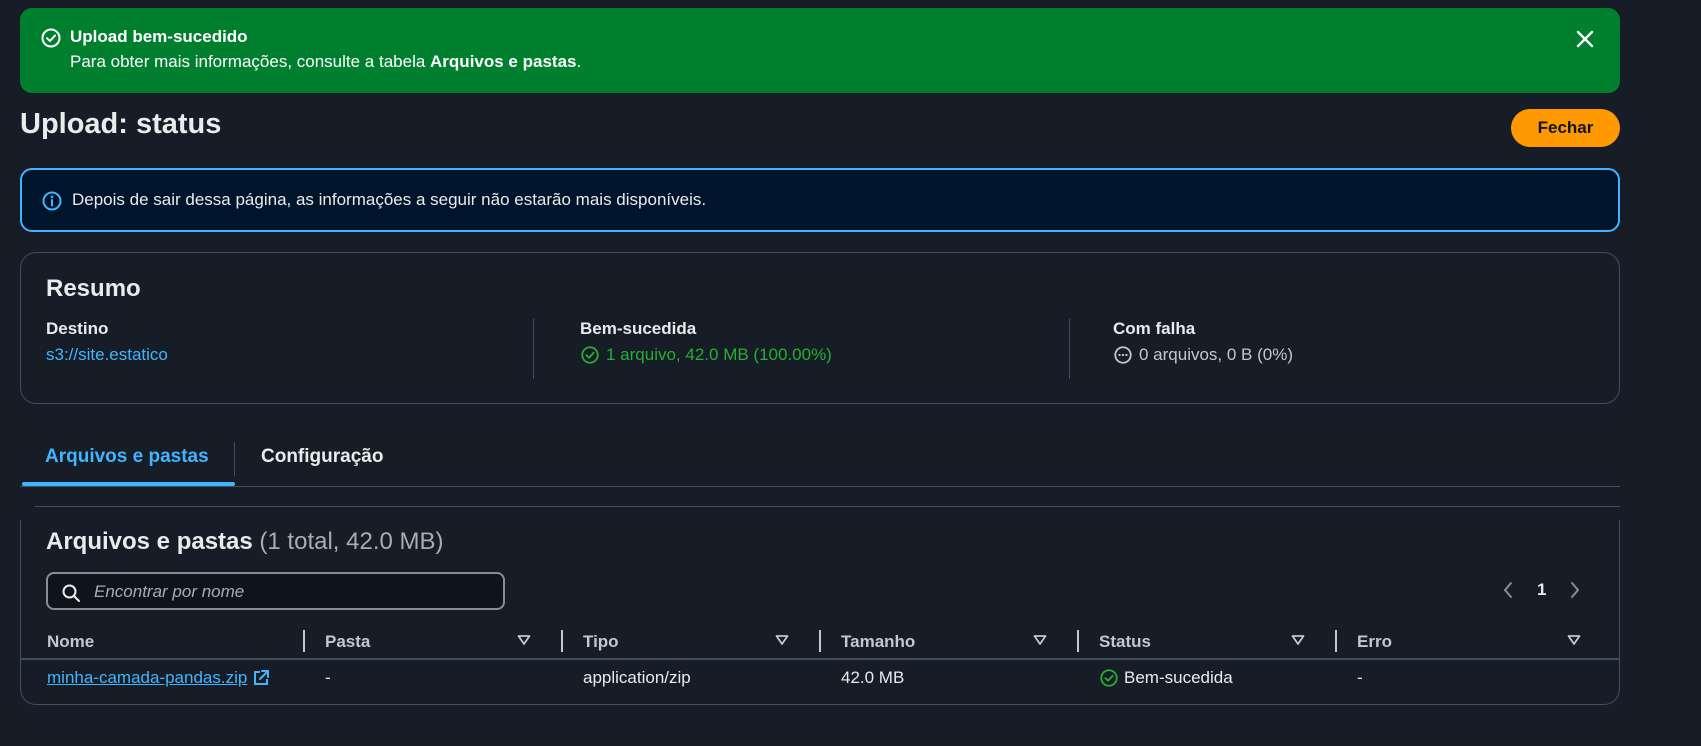 The image size is (1701, 746). I want to click on file-size: 42.0 MB, so click(873, 677).